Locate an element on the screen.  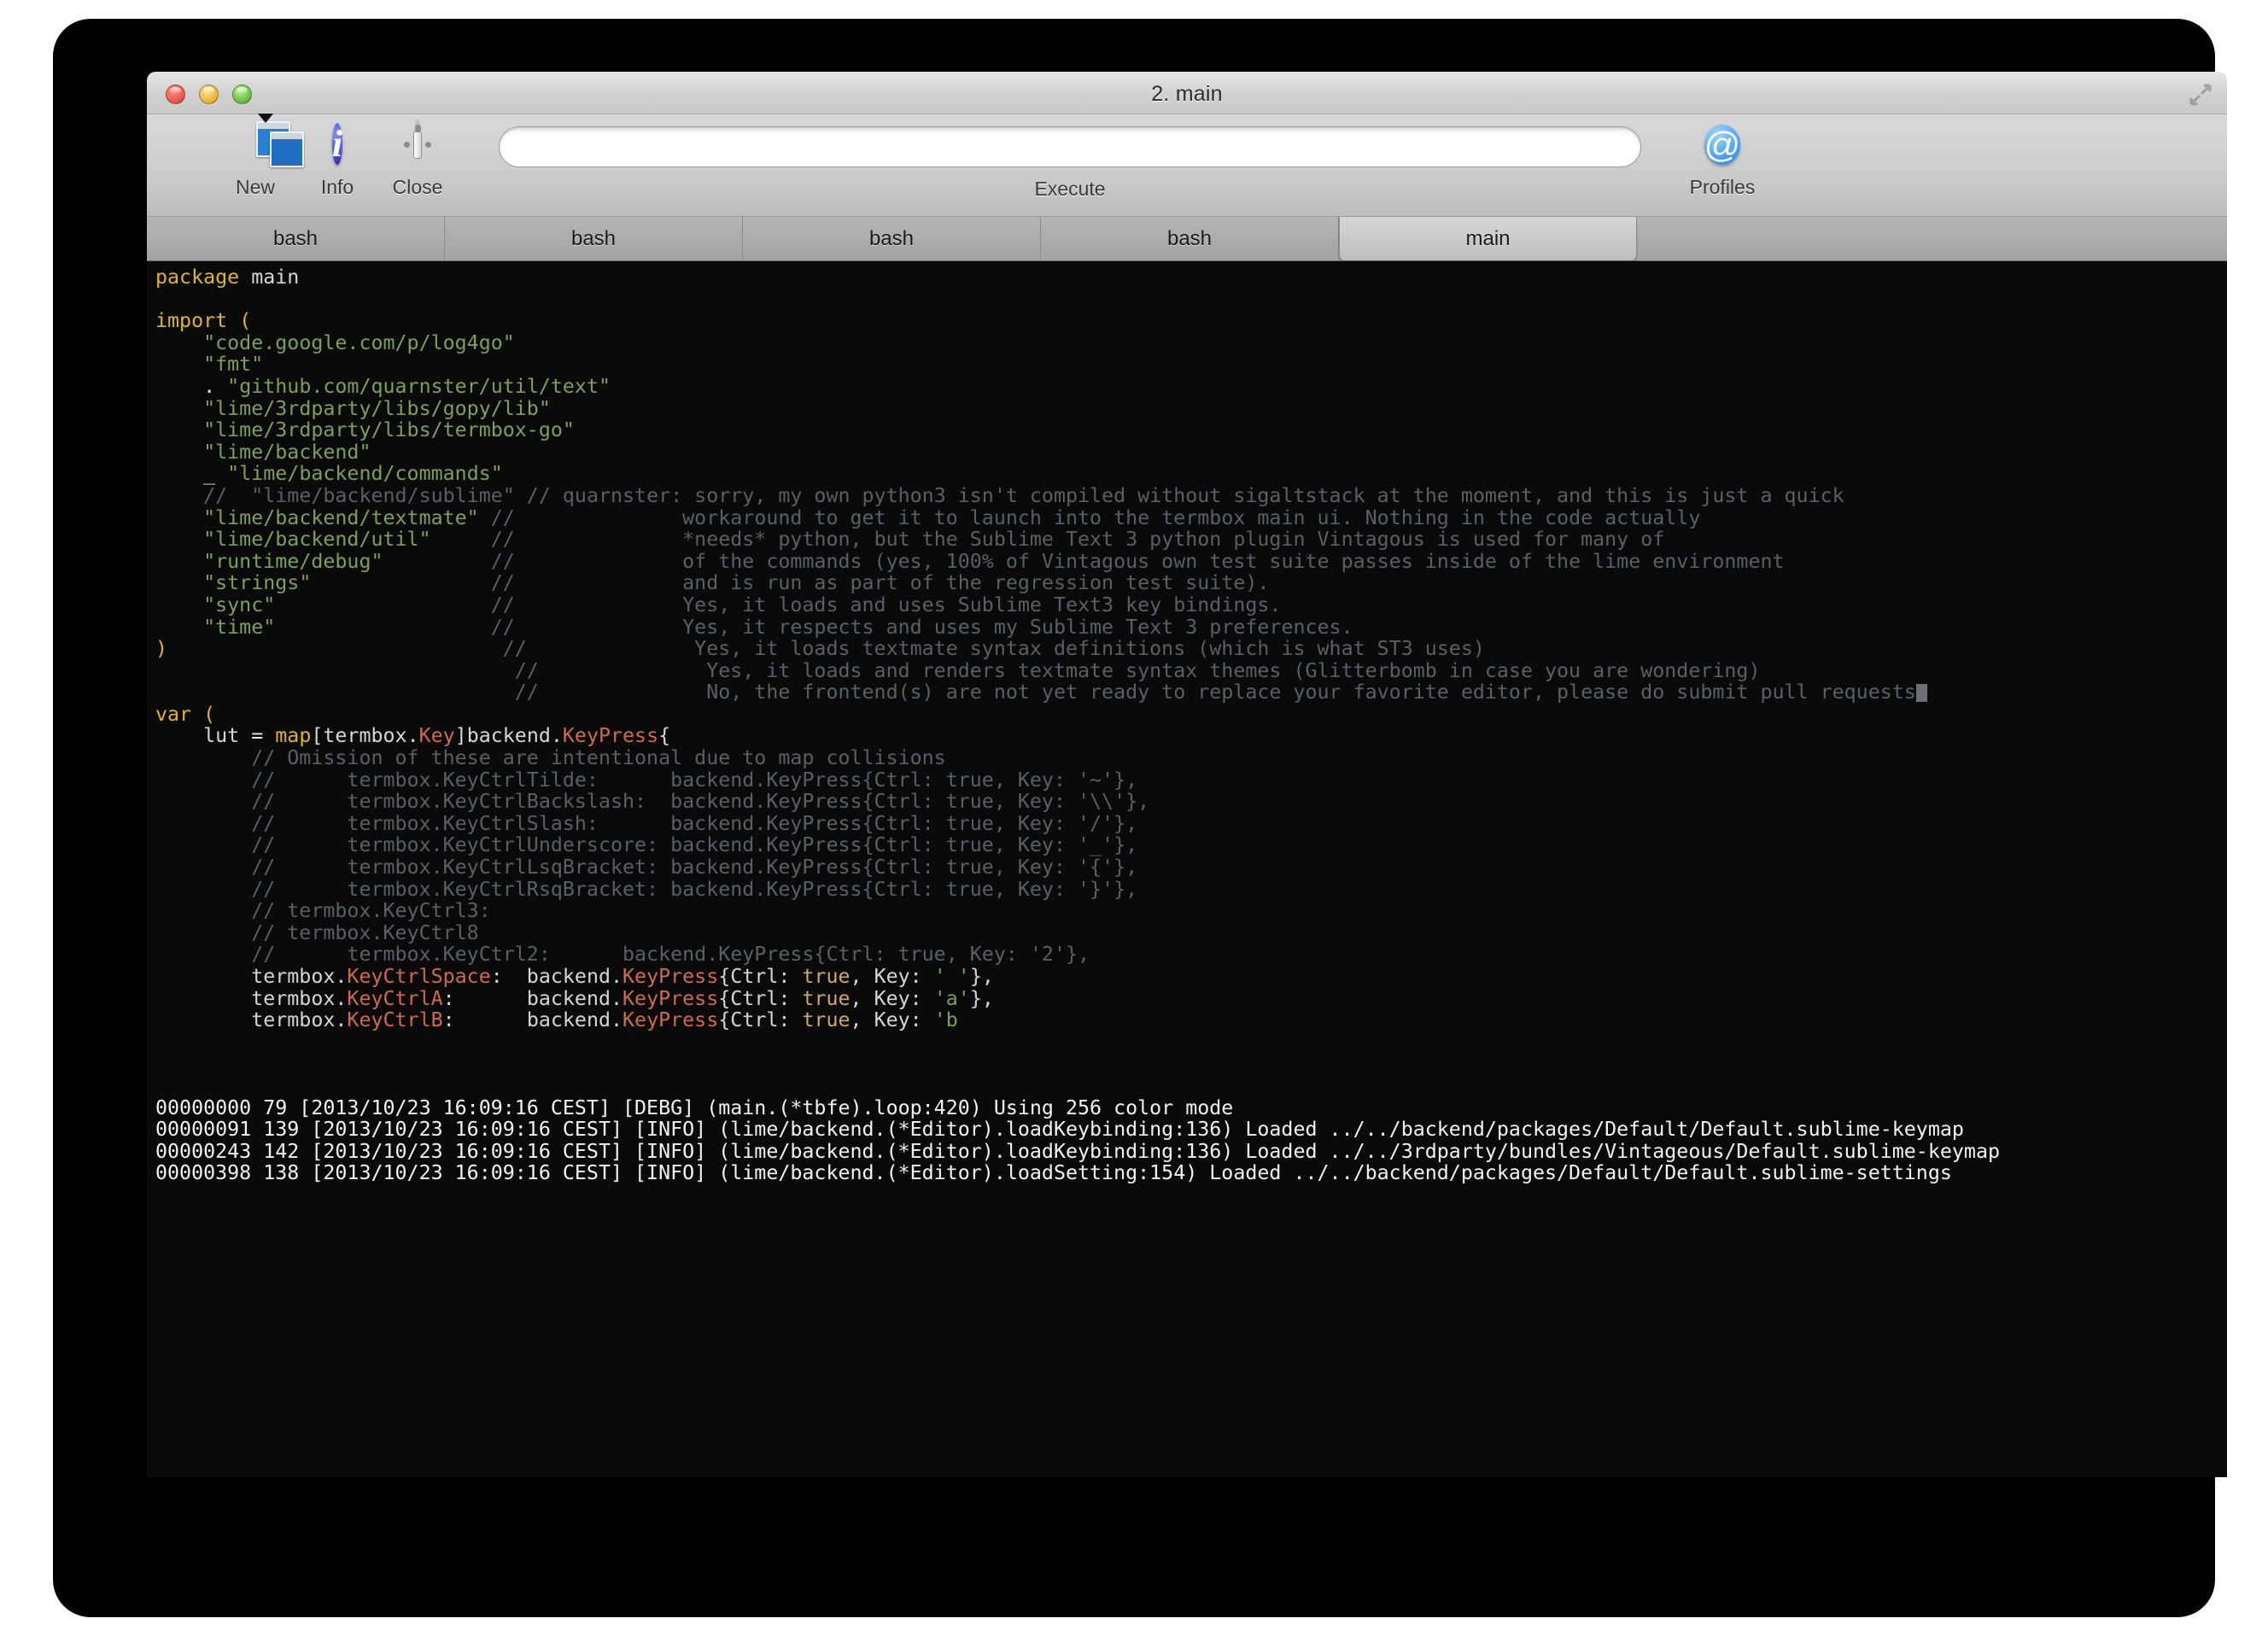
code-token: "sync" is located at coordinates (239, 604).